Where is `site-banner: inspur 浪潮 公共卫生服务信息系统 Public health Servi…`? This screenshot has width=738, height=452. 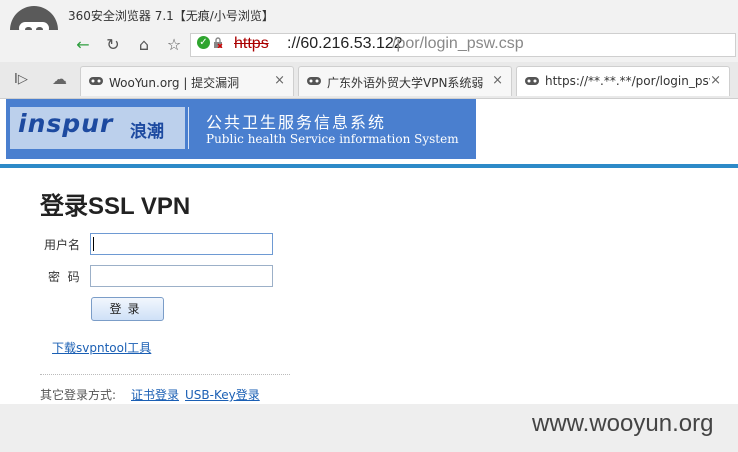 site-banner: inspur 浪潮 公共卫生服务信息系统 Public health Servi… is located at coordinates (241, 129).